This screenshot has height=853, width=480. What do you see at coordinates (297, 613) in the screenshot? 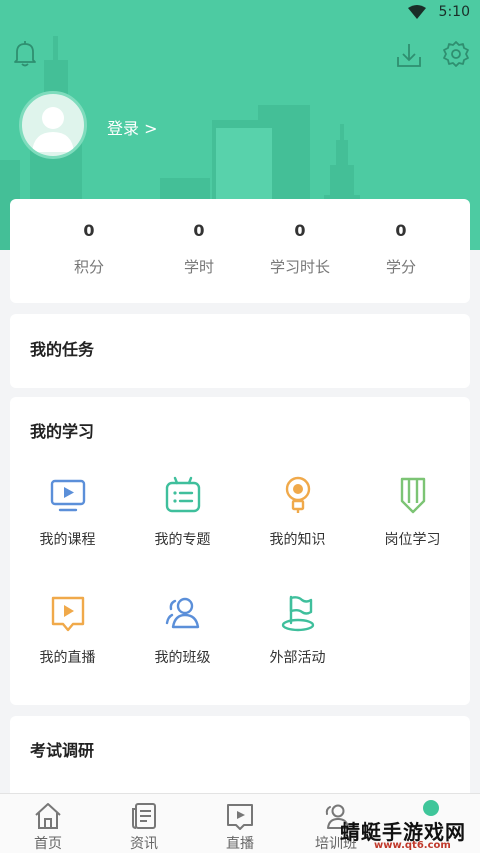
I see `flag-icon` at bounding box center [297, 613].